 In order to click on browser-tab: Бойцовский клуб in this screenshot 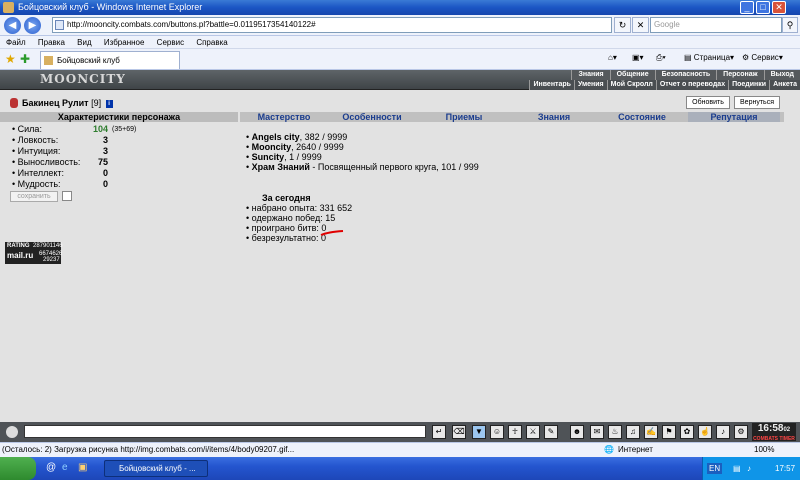, I will do `click(110, 60)`.